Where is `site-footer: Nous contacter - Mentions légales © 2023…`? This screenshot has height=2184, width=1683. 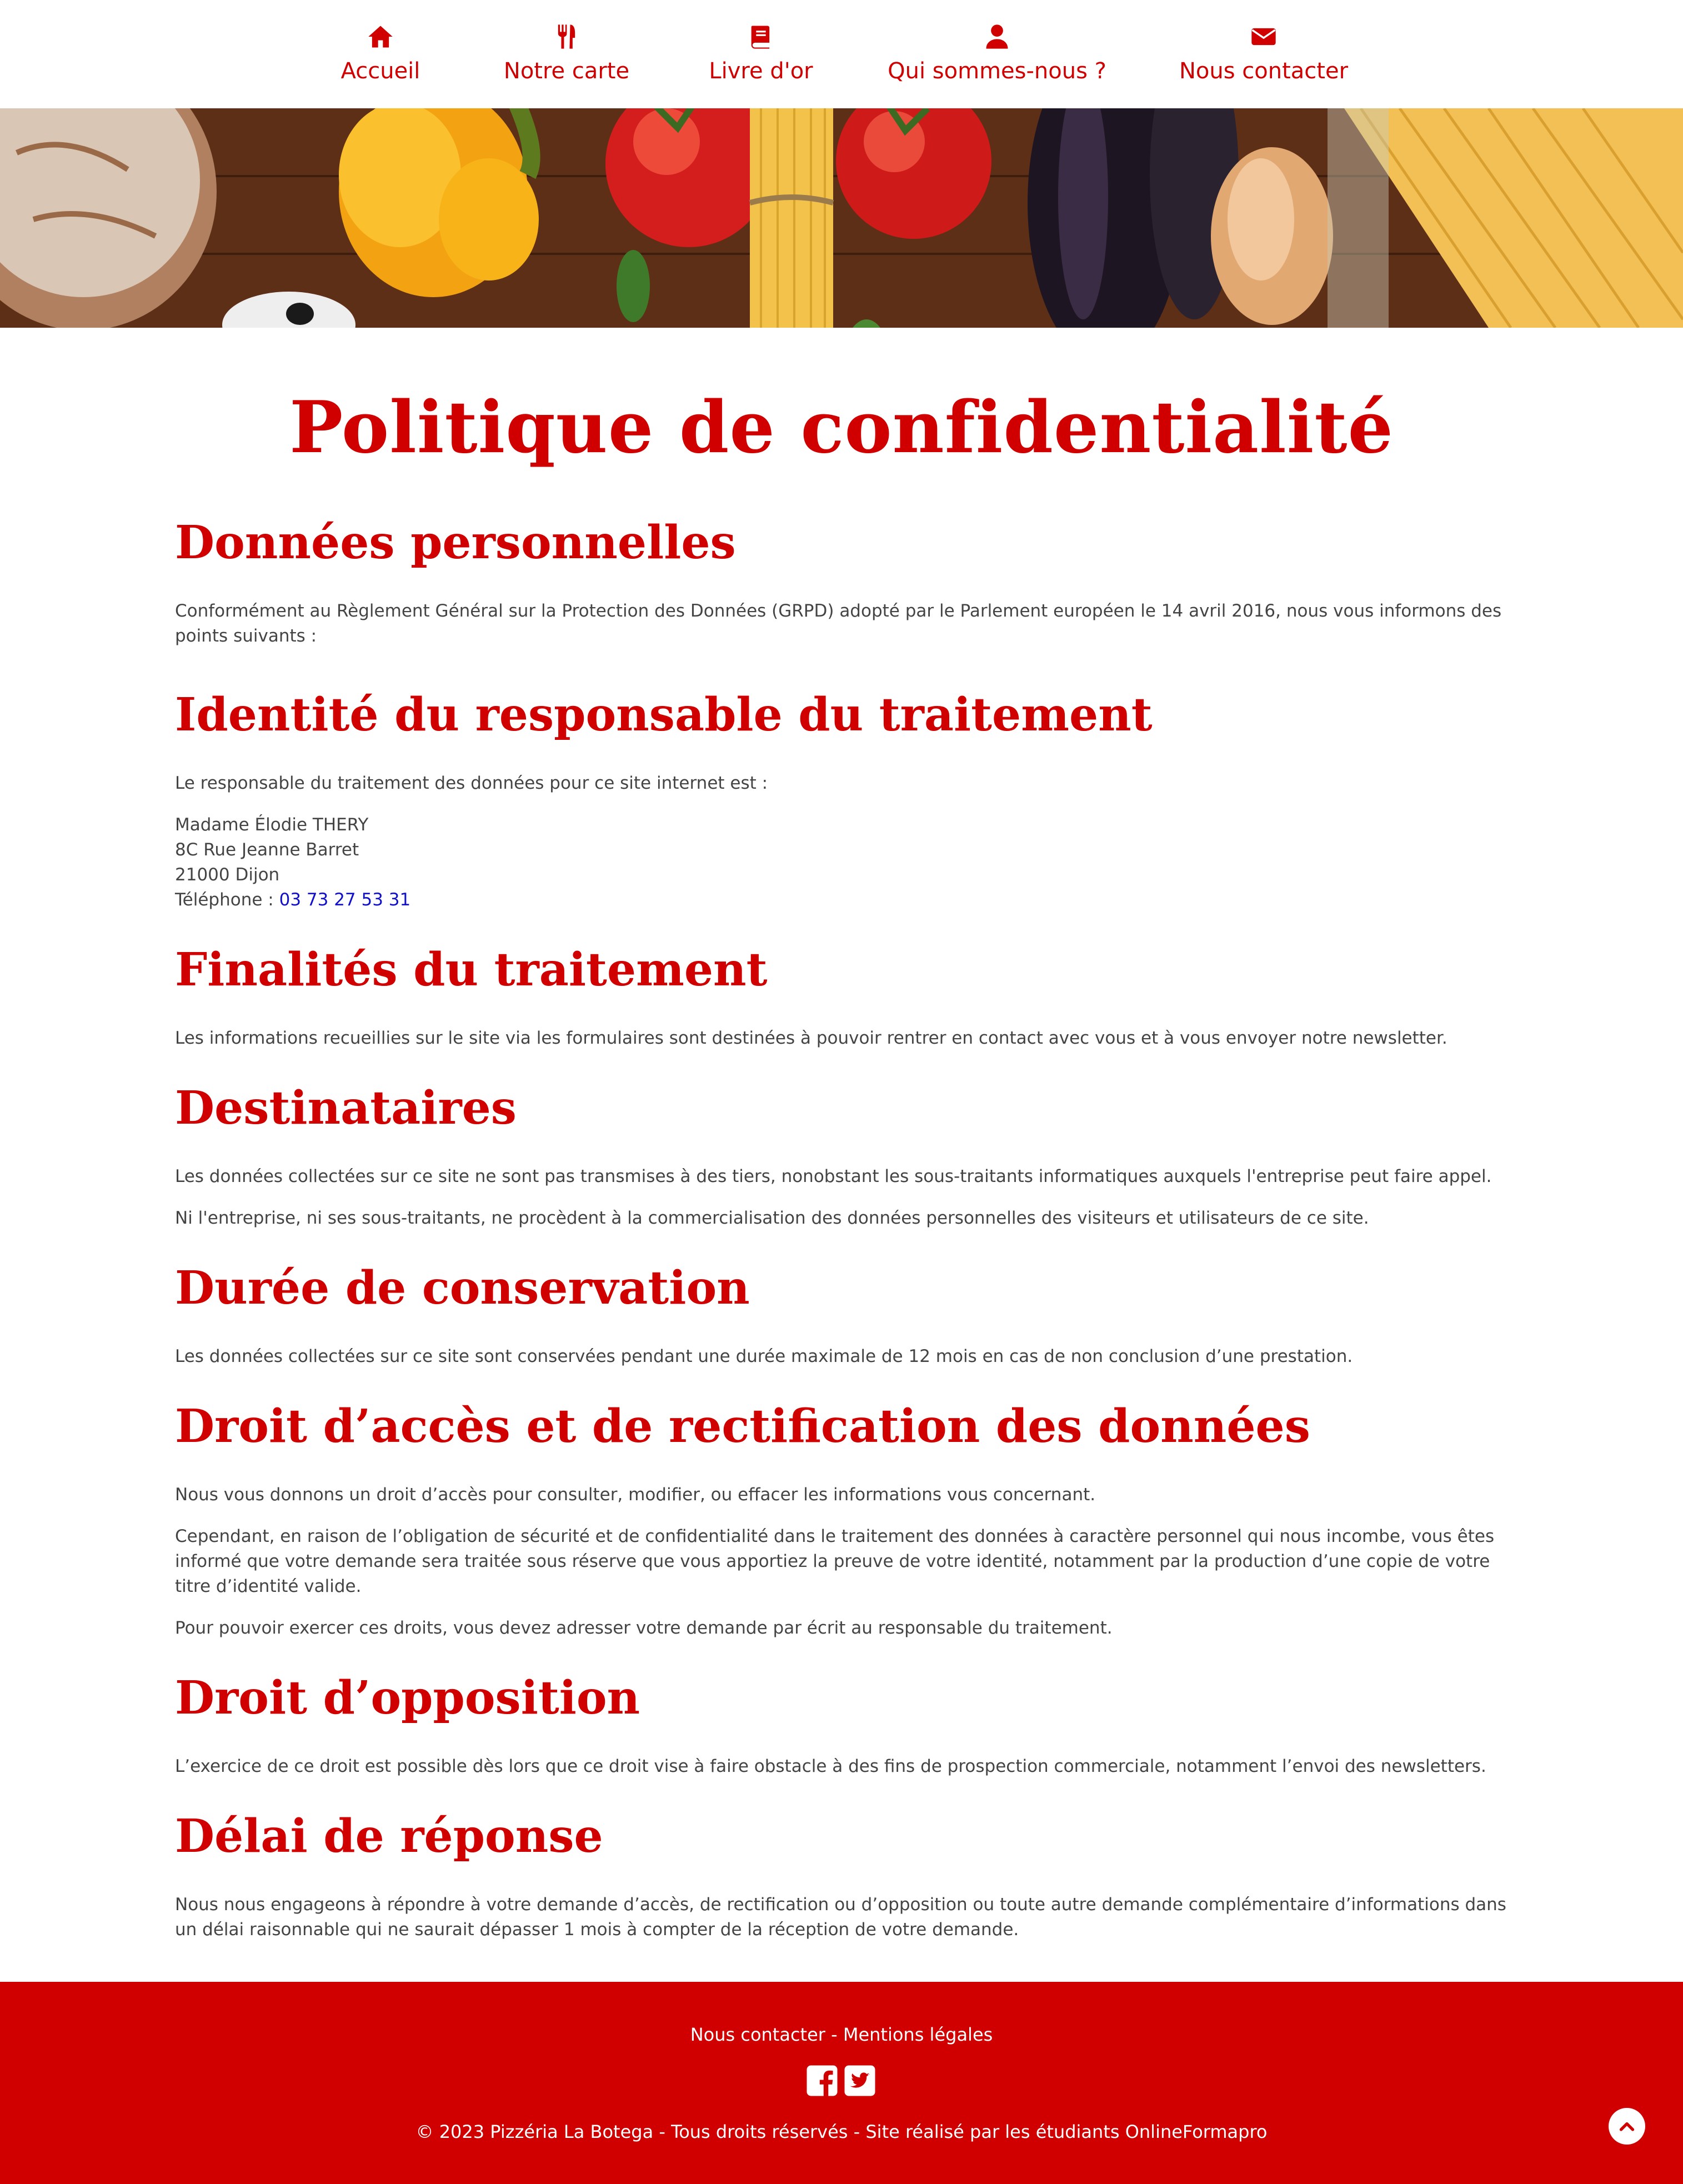 site-footer: Nous contacter - Mentions légales © 2023… is located at coordinates (842, 2083).